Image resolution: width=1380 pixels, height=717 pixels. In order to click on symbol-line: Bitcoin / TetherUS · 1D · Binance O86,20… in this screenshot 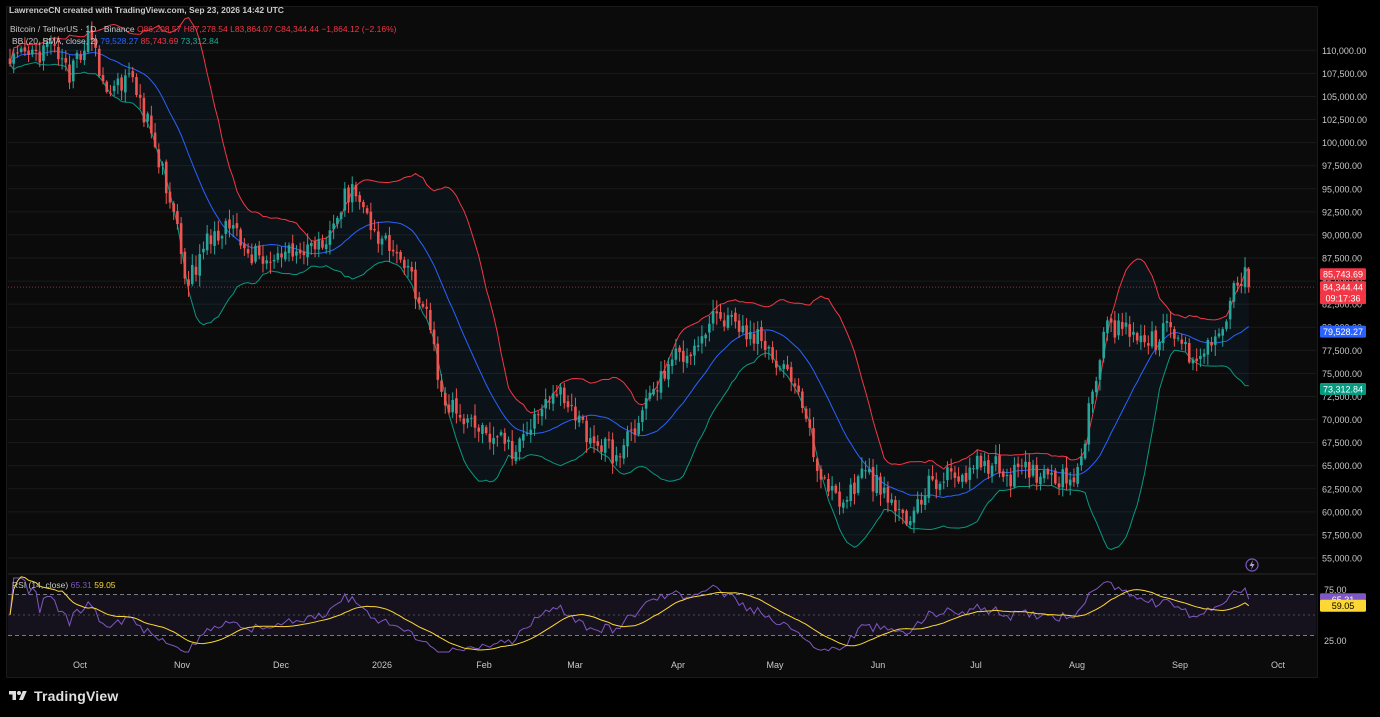, I will do `click(203, 29)`.